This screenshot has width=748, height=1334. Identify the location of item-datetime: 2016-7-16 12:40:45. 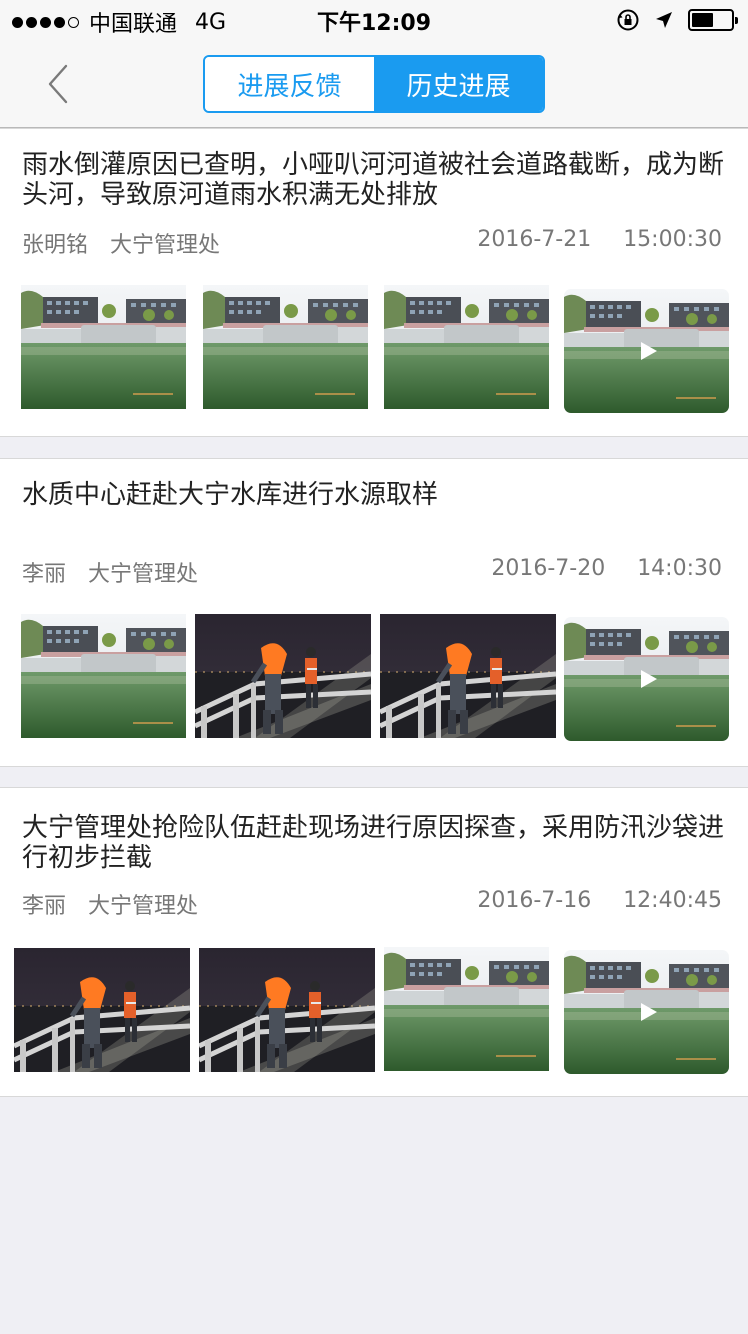
(599, 900).